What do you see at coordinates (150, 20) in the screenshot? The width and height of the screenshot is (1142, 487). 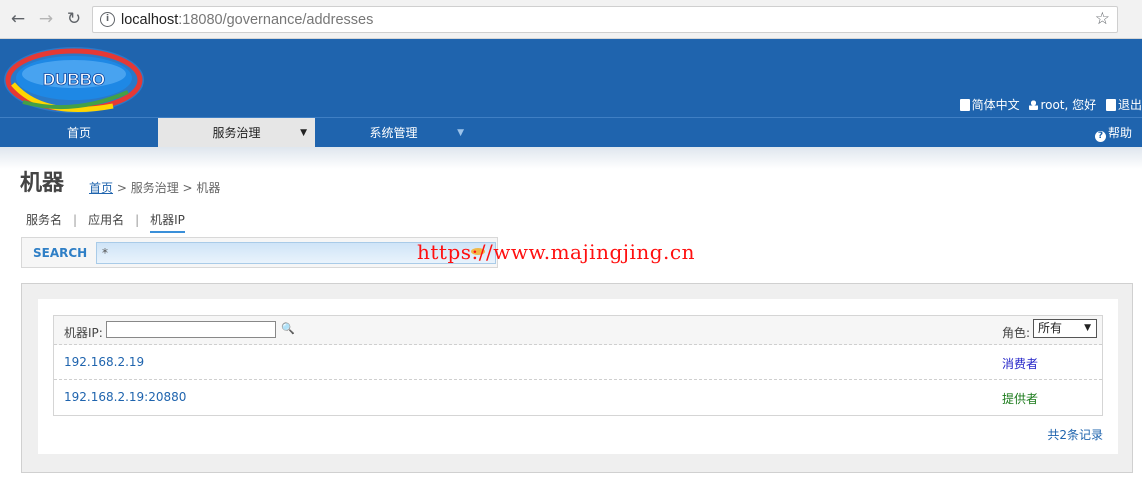 I see `url-host: localhost` at bounding box center [150, 20].